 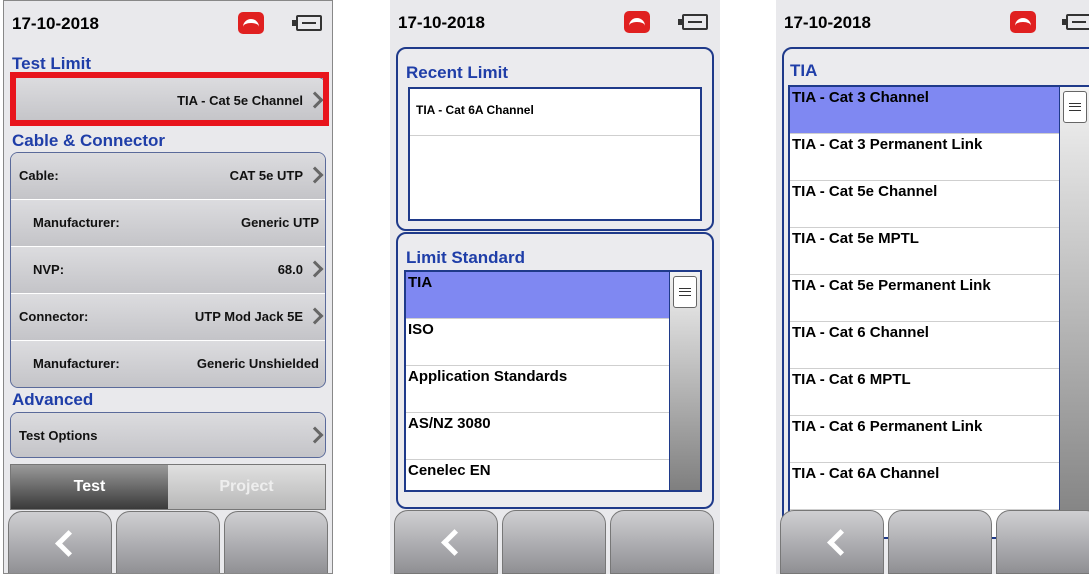 What do you see at coordinates (58, 435) in the screenshot?
I see `test-options-label: Test Options` at bounding box center [58, 435].